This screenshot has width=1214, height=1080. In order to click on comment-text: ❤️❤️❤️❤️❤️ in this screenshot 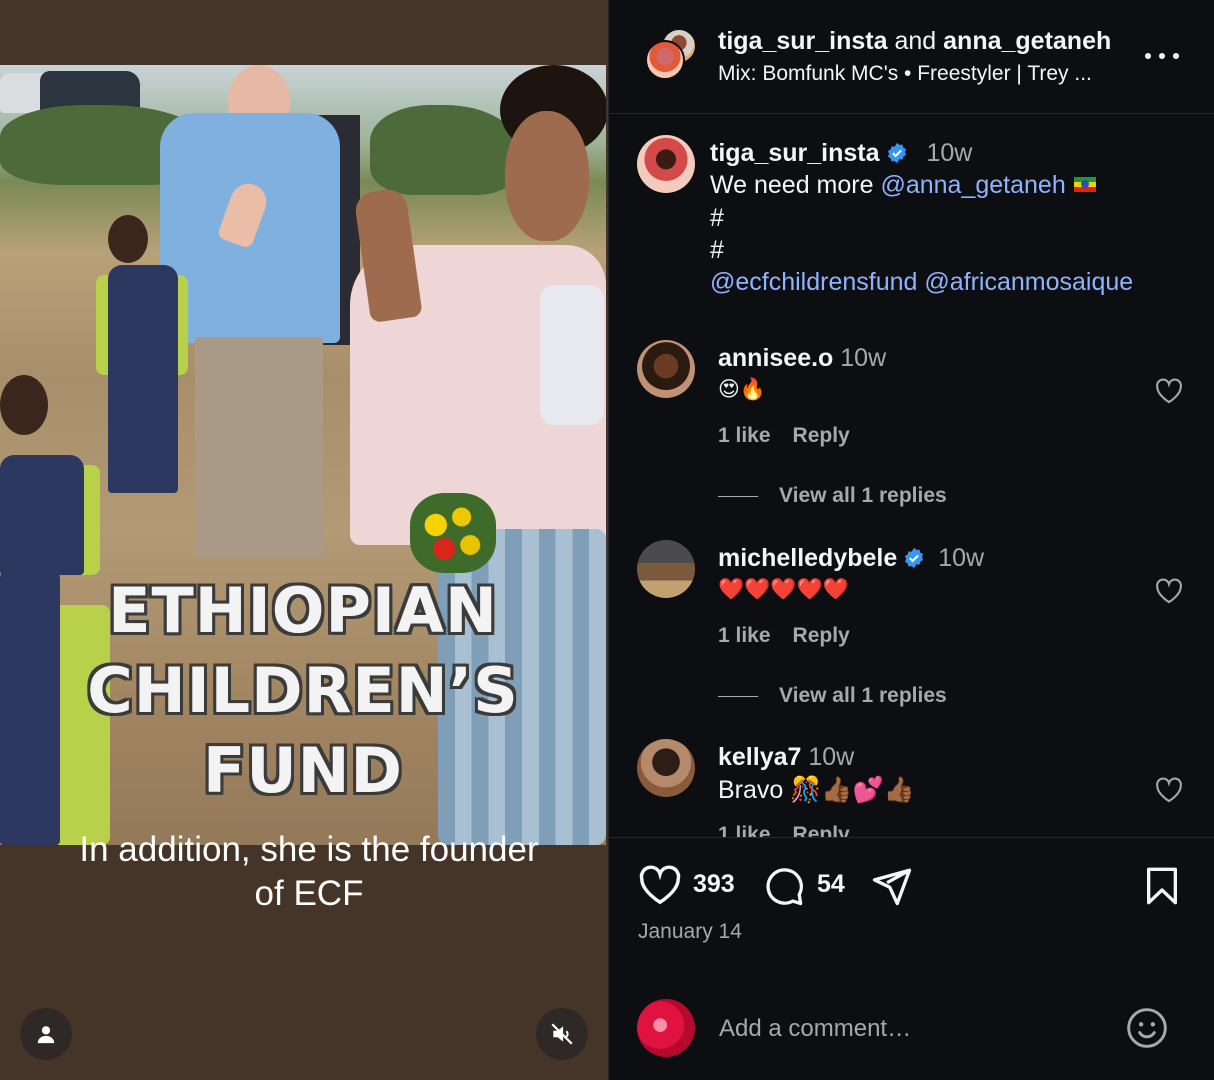, I will do `click(783, 589)`.